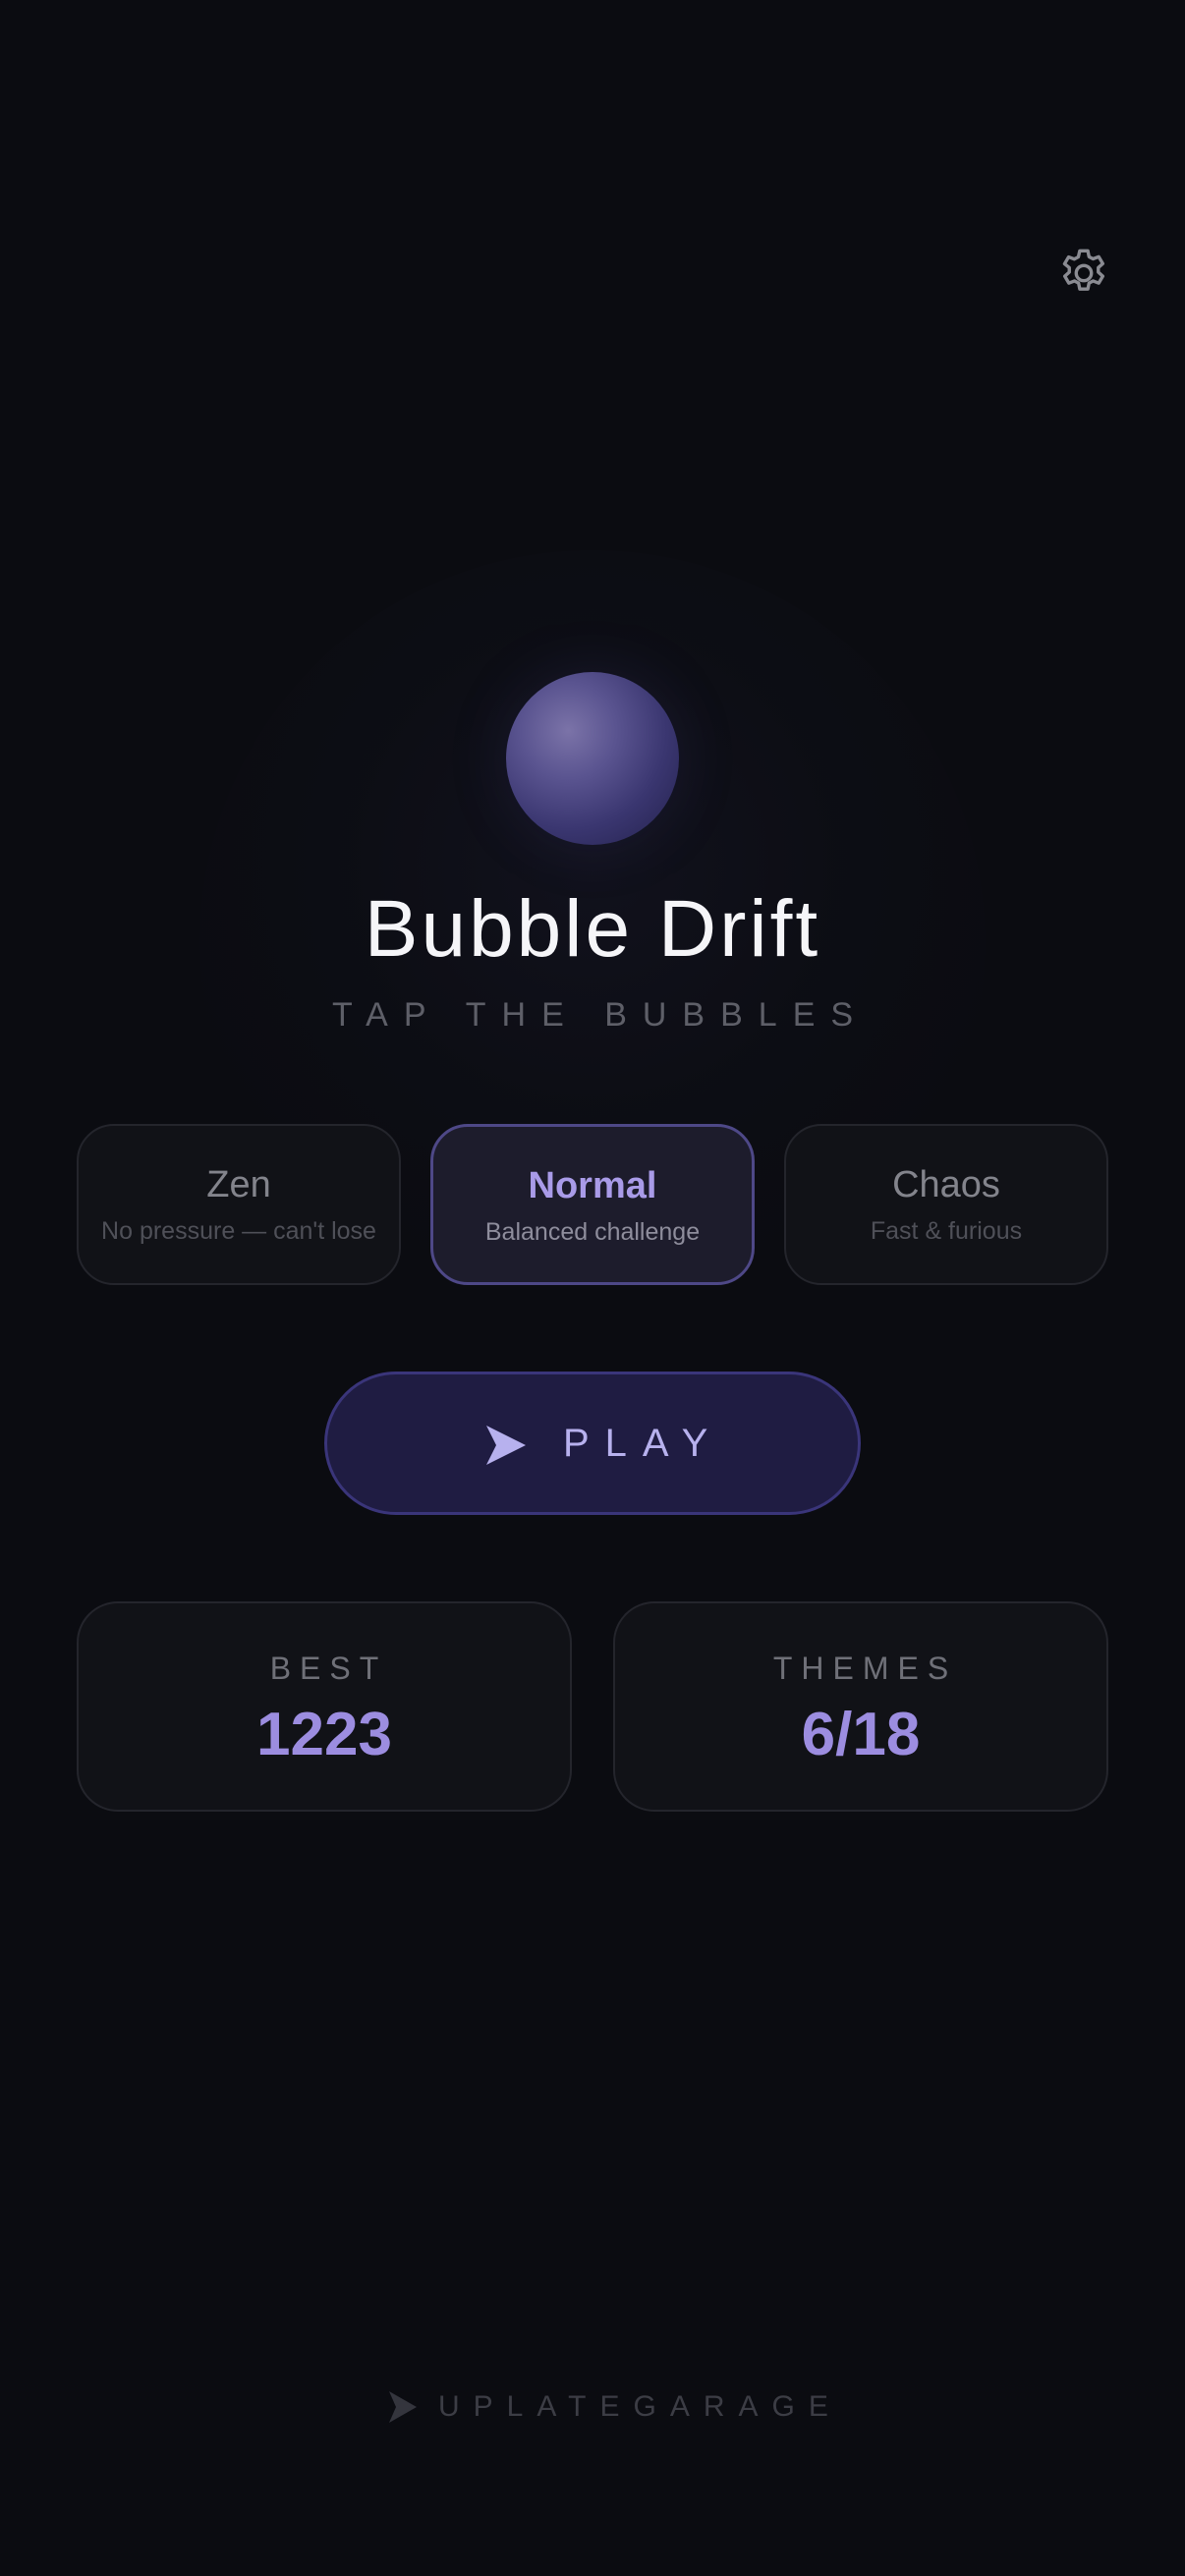 The height and width of the screenshot is (2576, 1185). Describe the element at coordinates (865, 1668) in the screenshot. I see `themes-label: THEMES` at that location.